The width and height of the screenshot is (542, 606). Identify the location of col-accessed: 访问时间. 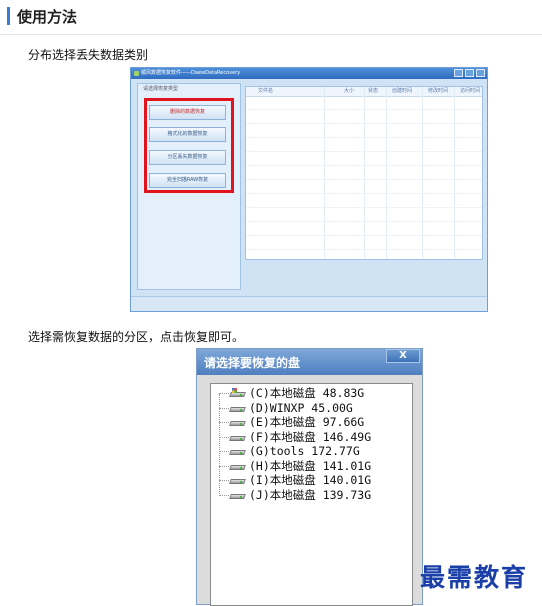
(470, 91).